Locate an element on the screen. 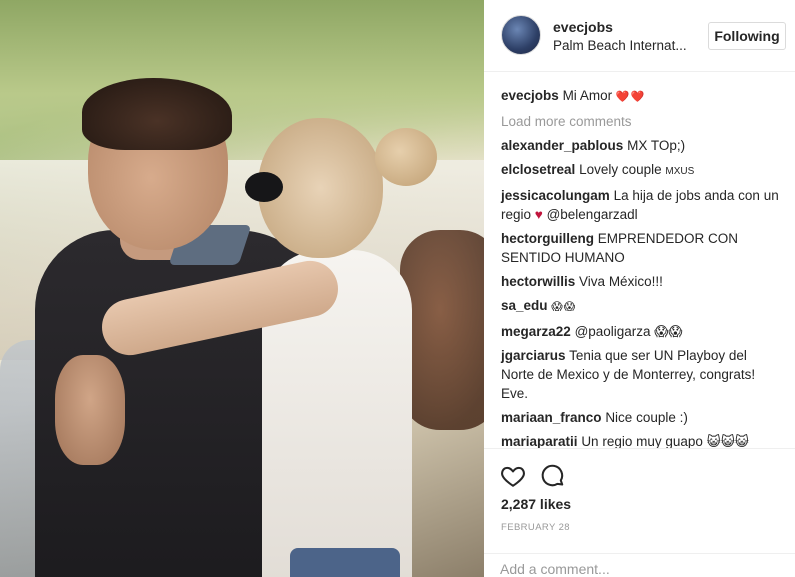 This screenshot has height=577, width=795. comment-text: MX TOp;) is located at coordinates (656, 145).